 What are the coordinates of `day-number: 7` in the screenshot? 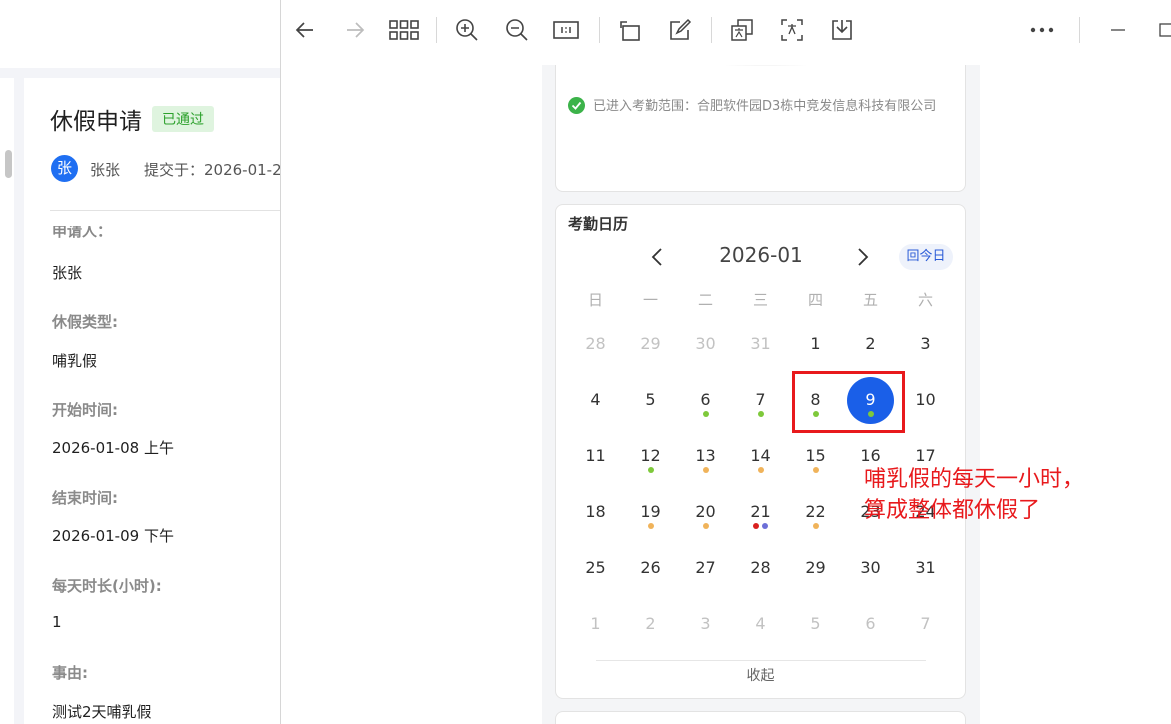 It's located at (760, 399).